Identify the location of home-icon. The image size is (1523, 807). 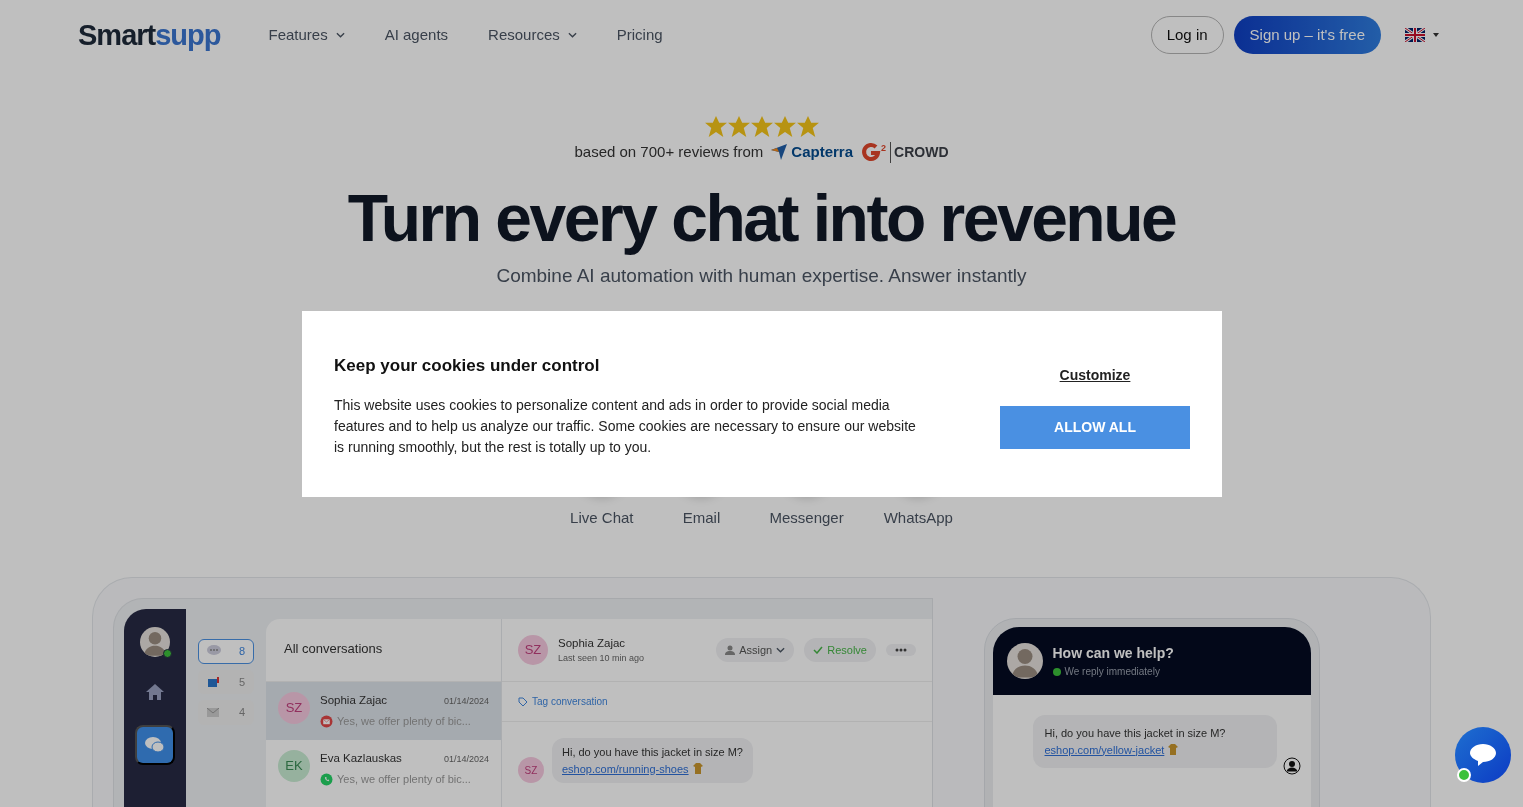
(155, 691).